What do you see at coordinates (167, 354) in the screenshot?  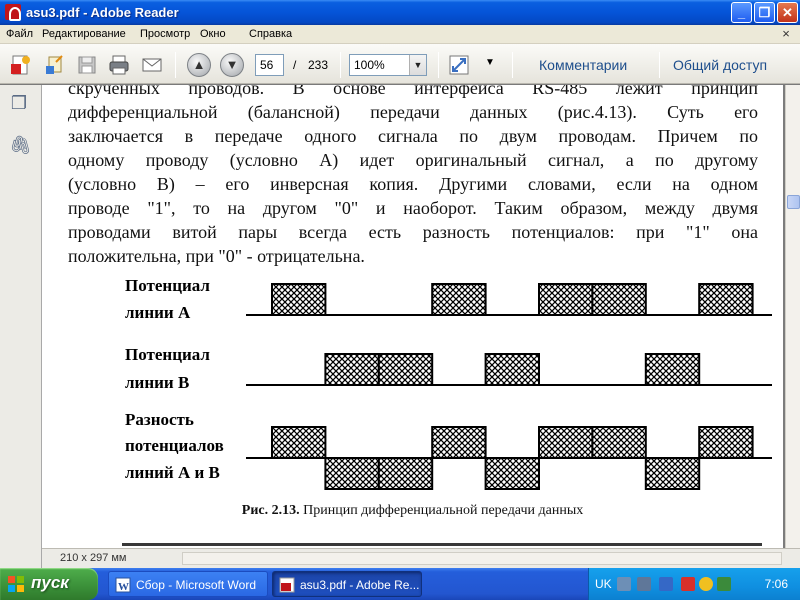 I see `label-line-b-1: Потенциал` at bounding box center [167, 354].